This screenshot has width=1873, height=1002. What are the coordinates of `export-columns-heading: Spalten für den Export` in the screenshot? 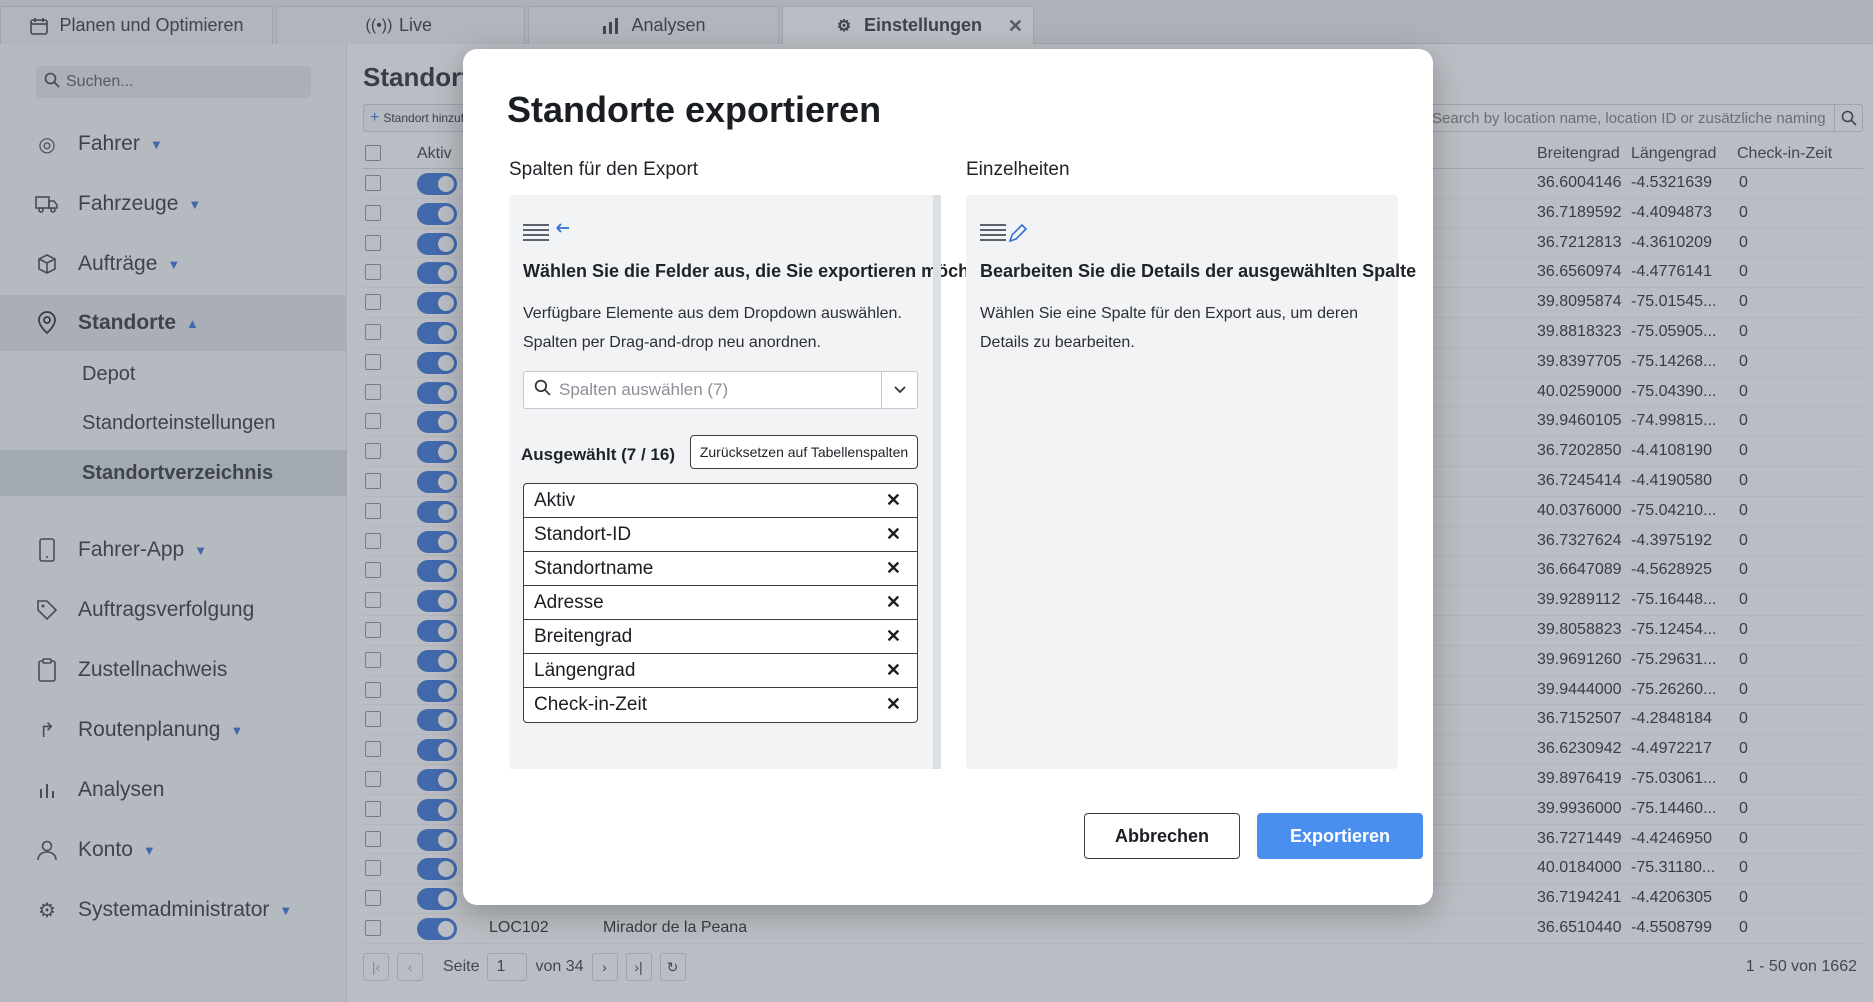 It's located at (604, 169).